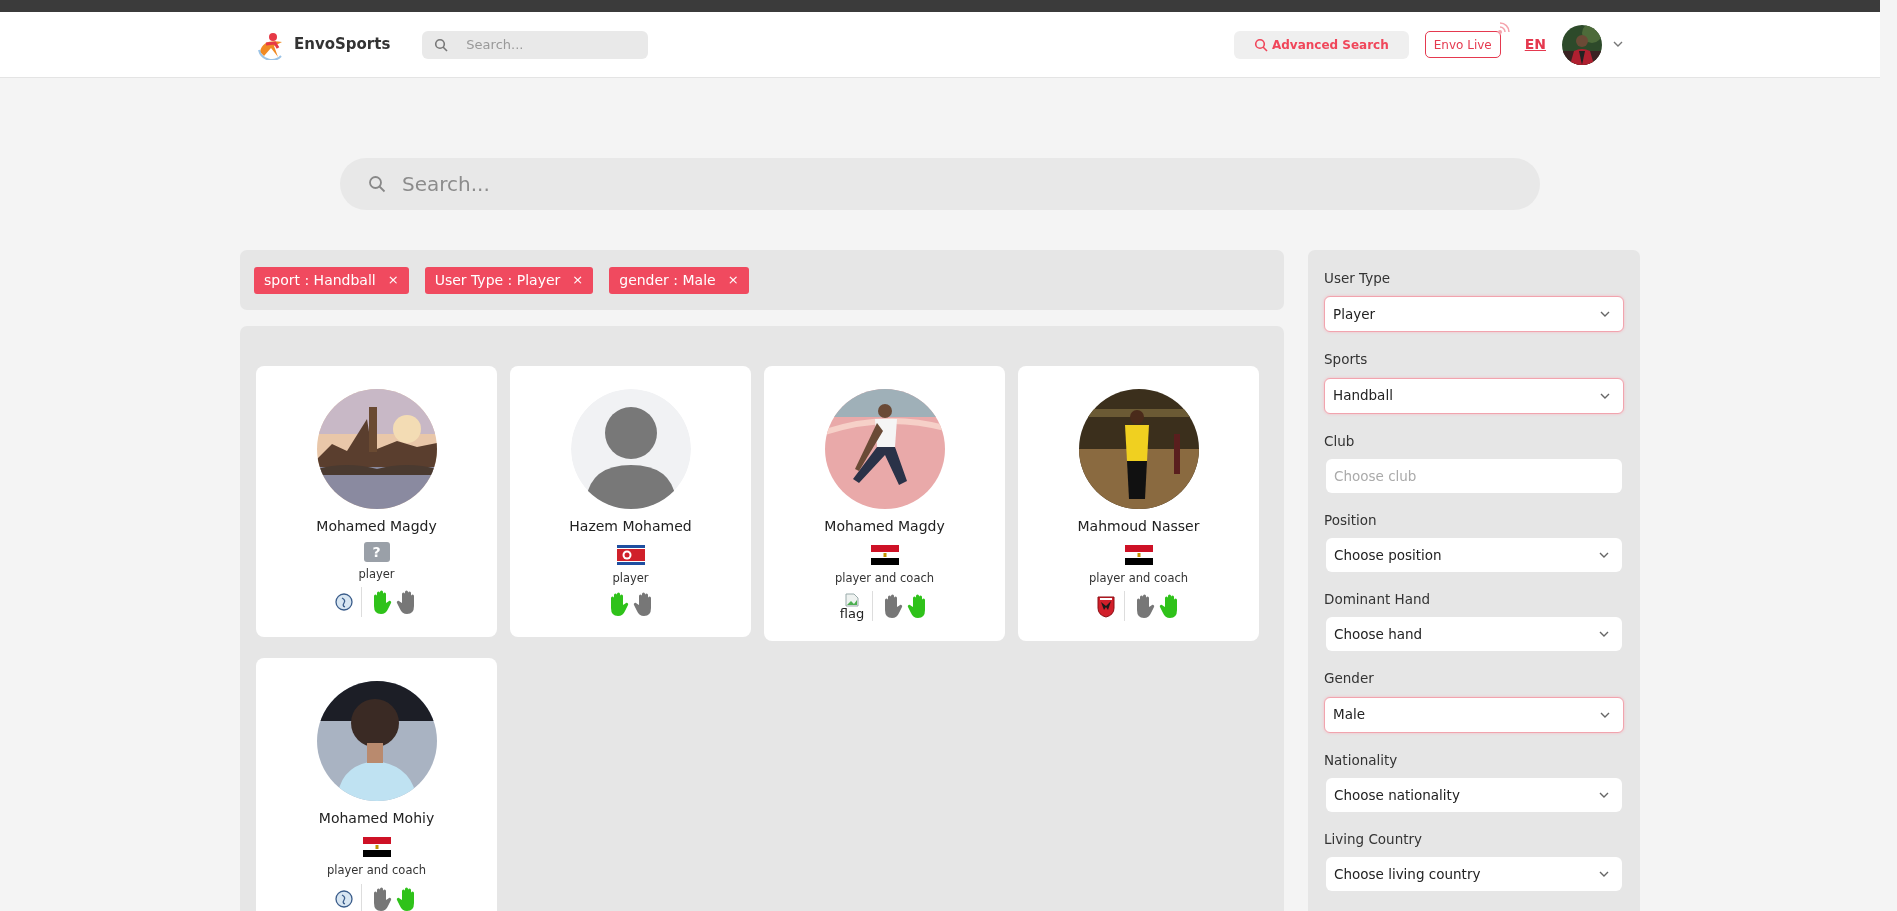 This screenshot has width=1897, height=911. Describe the element at coordinates (331, 280) in the screenshot. I see `filter-tag: sport : Handball ×` at that location.